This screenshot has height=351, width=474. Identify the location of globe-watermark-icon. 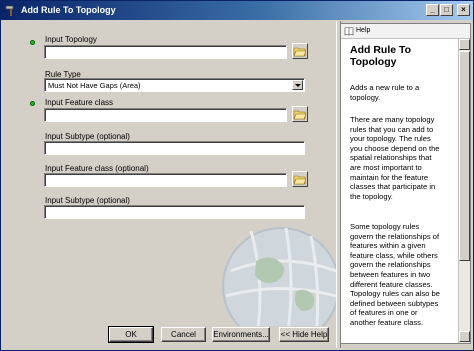
(279, 276).